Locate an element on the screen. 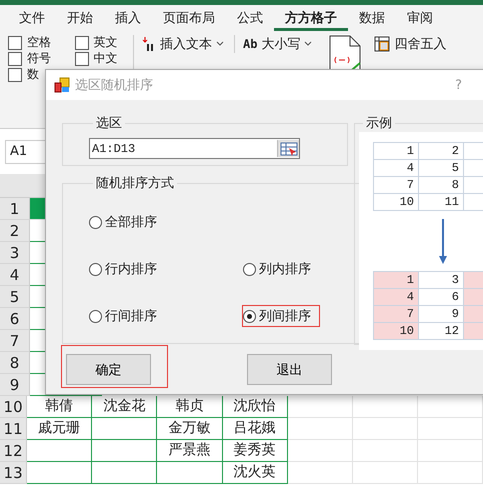 The height and width of the screenshot is (488, 483). insert-text-button: 插入文本 is located at coordinates (183, 44).